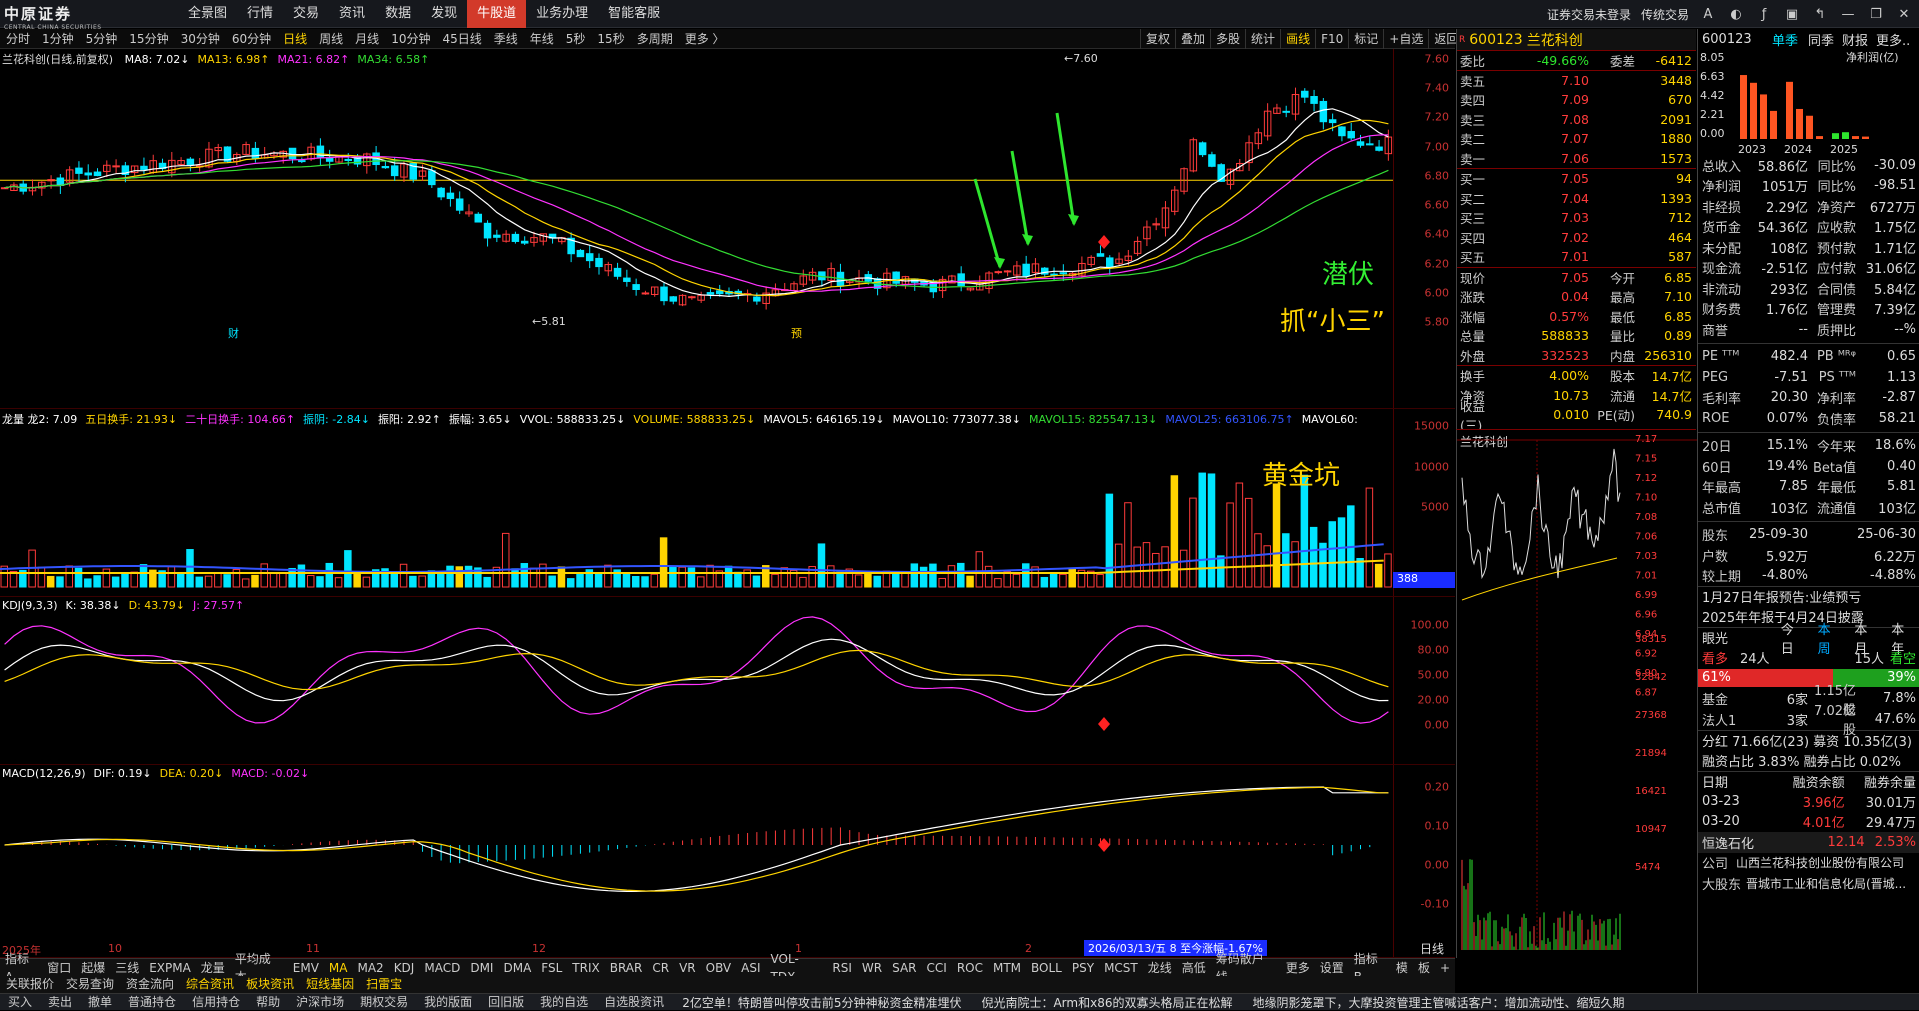 The width and height of the screenshot is (1919, 1011). What do you see at coordinates (270, 984) in the screenshot?
I see `function-tab-4: 板块资讯` at bounding box center [270, 984].